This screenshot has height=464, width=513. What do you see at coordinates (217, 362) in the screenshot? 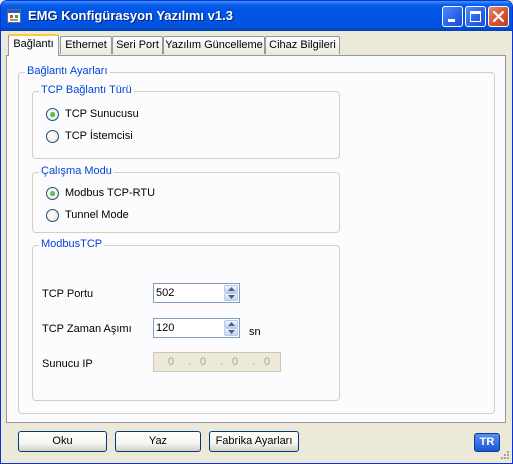
I see `server-ip-field: 0 . 0 . 0 . 0` at bounding box center [217, 362].